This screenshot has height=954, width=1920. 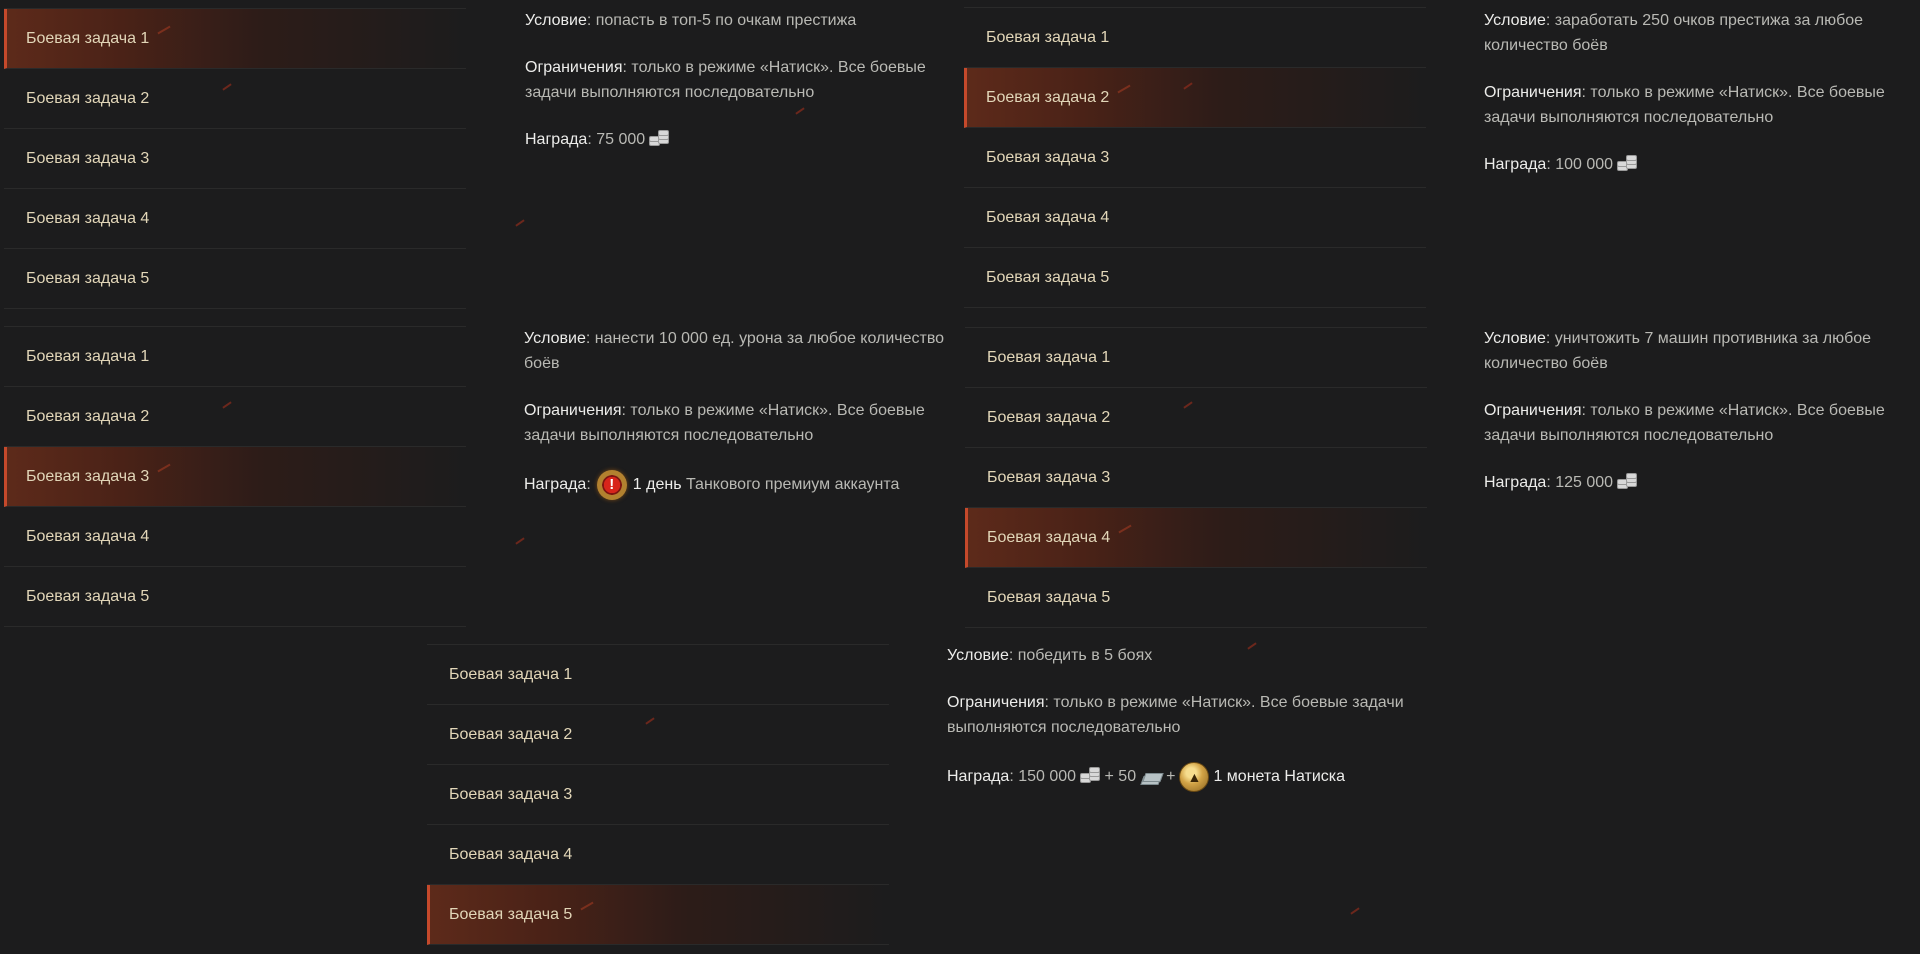 What do you see at coordinates (1194, 777) in the screenshot?
I see `onslaught-coin-icon: ▲` at bounding box center [1194, 777].